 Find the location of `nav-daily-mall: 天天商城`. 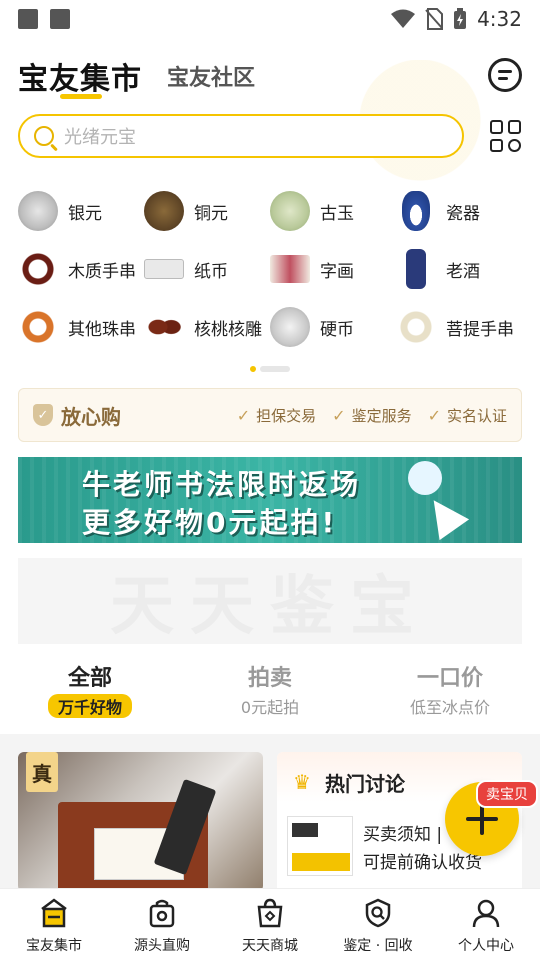

nav-daily-mall: 天天商城 is located at coordinates (270, 924).